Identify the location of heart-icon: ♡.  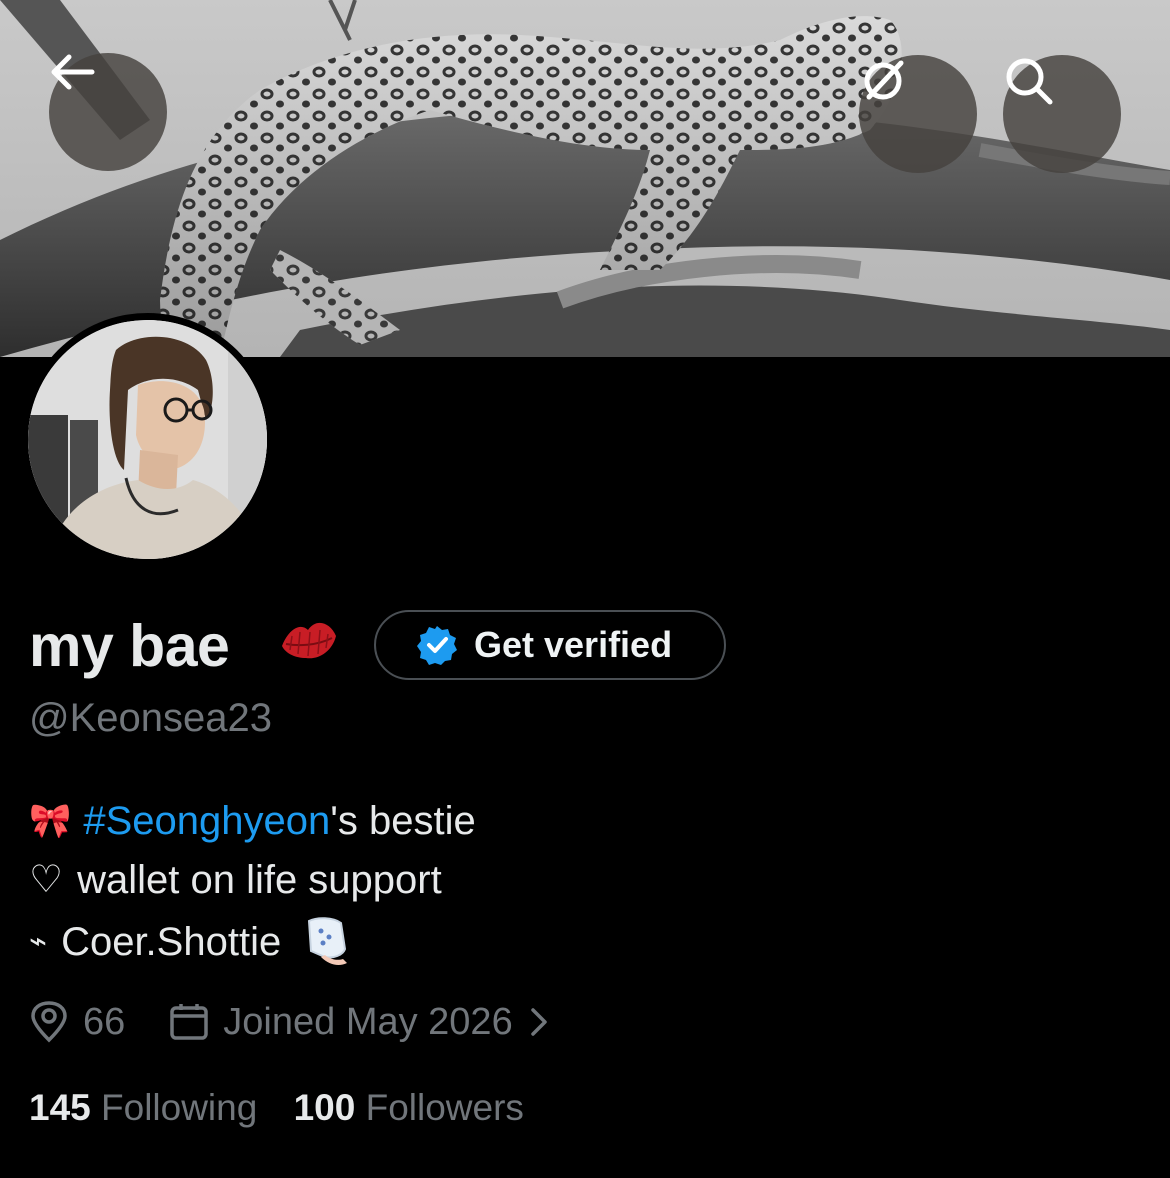
(46, 880).